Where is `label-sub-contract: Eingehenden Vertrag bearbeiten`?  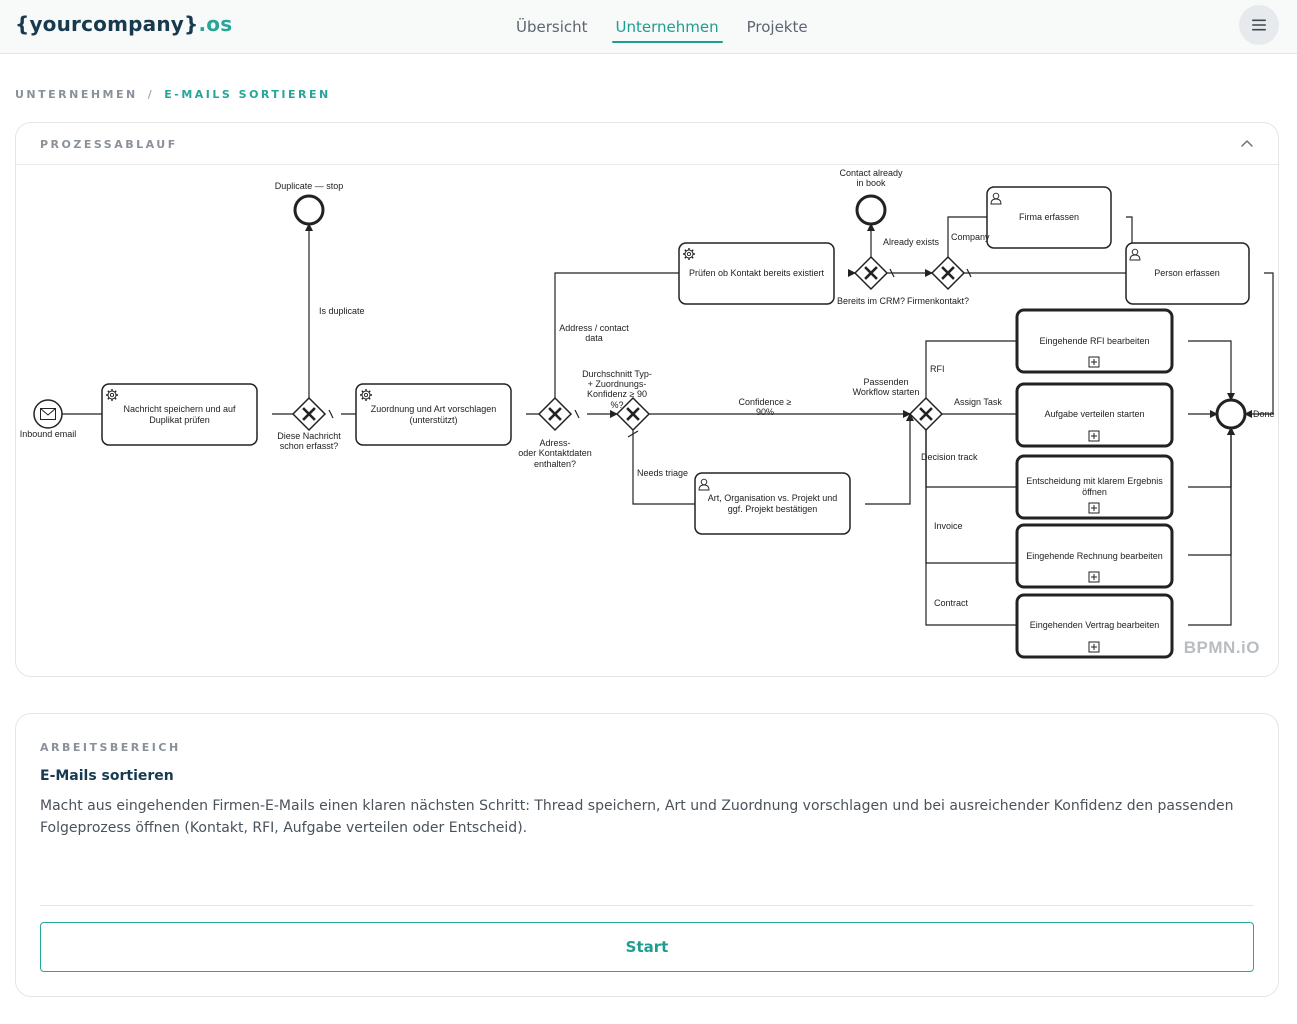 label-sub-contract: Eingehenden Vertrag bearbeiten is located at coordinates (1095, 625).